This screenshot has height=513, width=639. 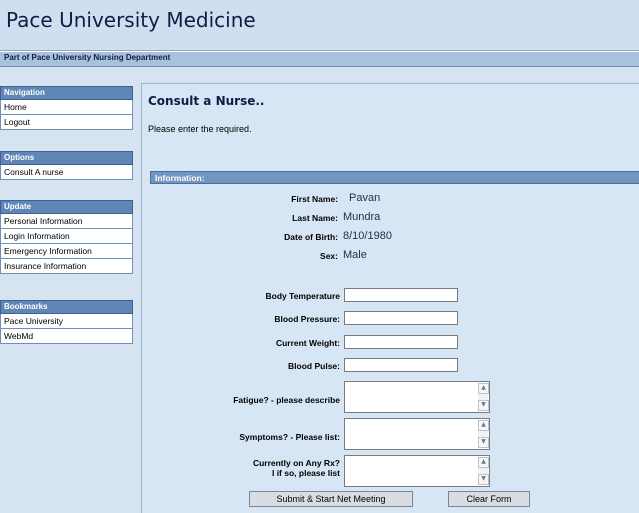 I want to click on bookmarks-heading: Bookmarks, so click(x=66, y=307).